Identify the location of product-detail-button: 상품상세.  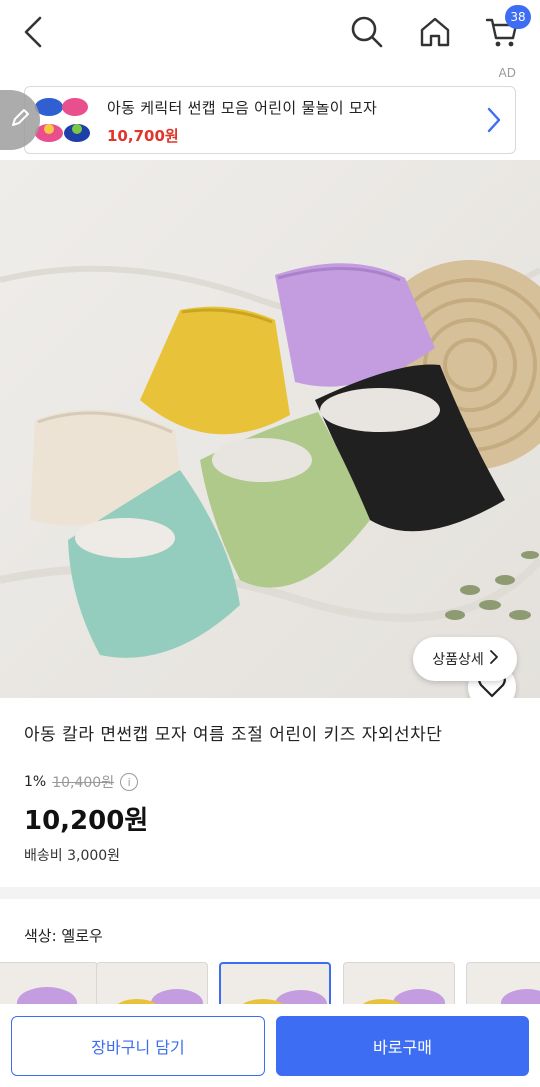
(465, 659).